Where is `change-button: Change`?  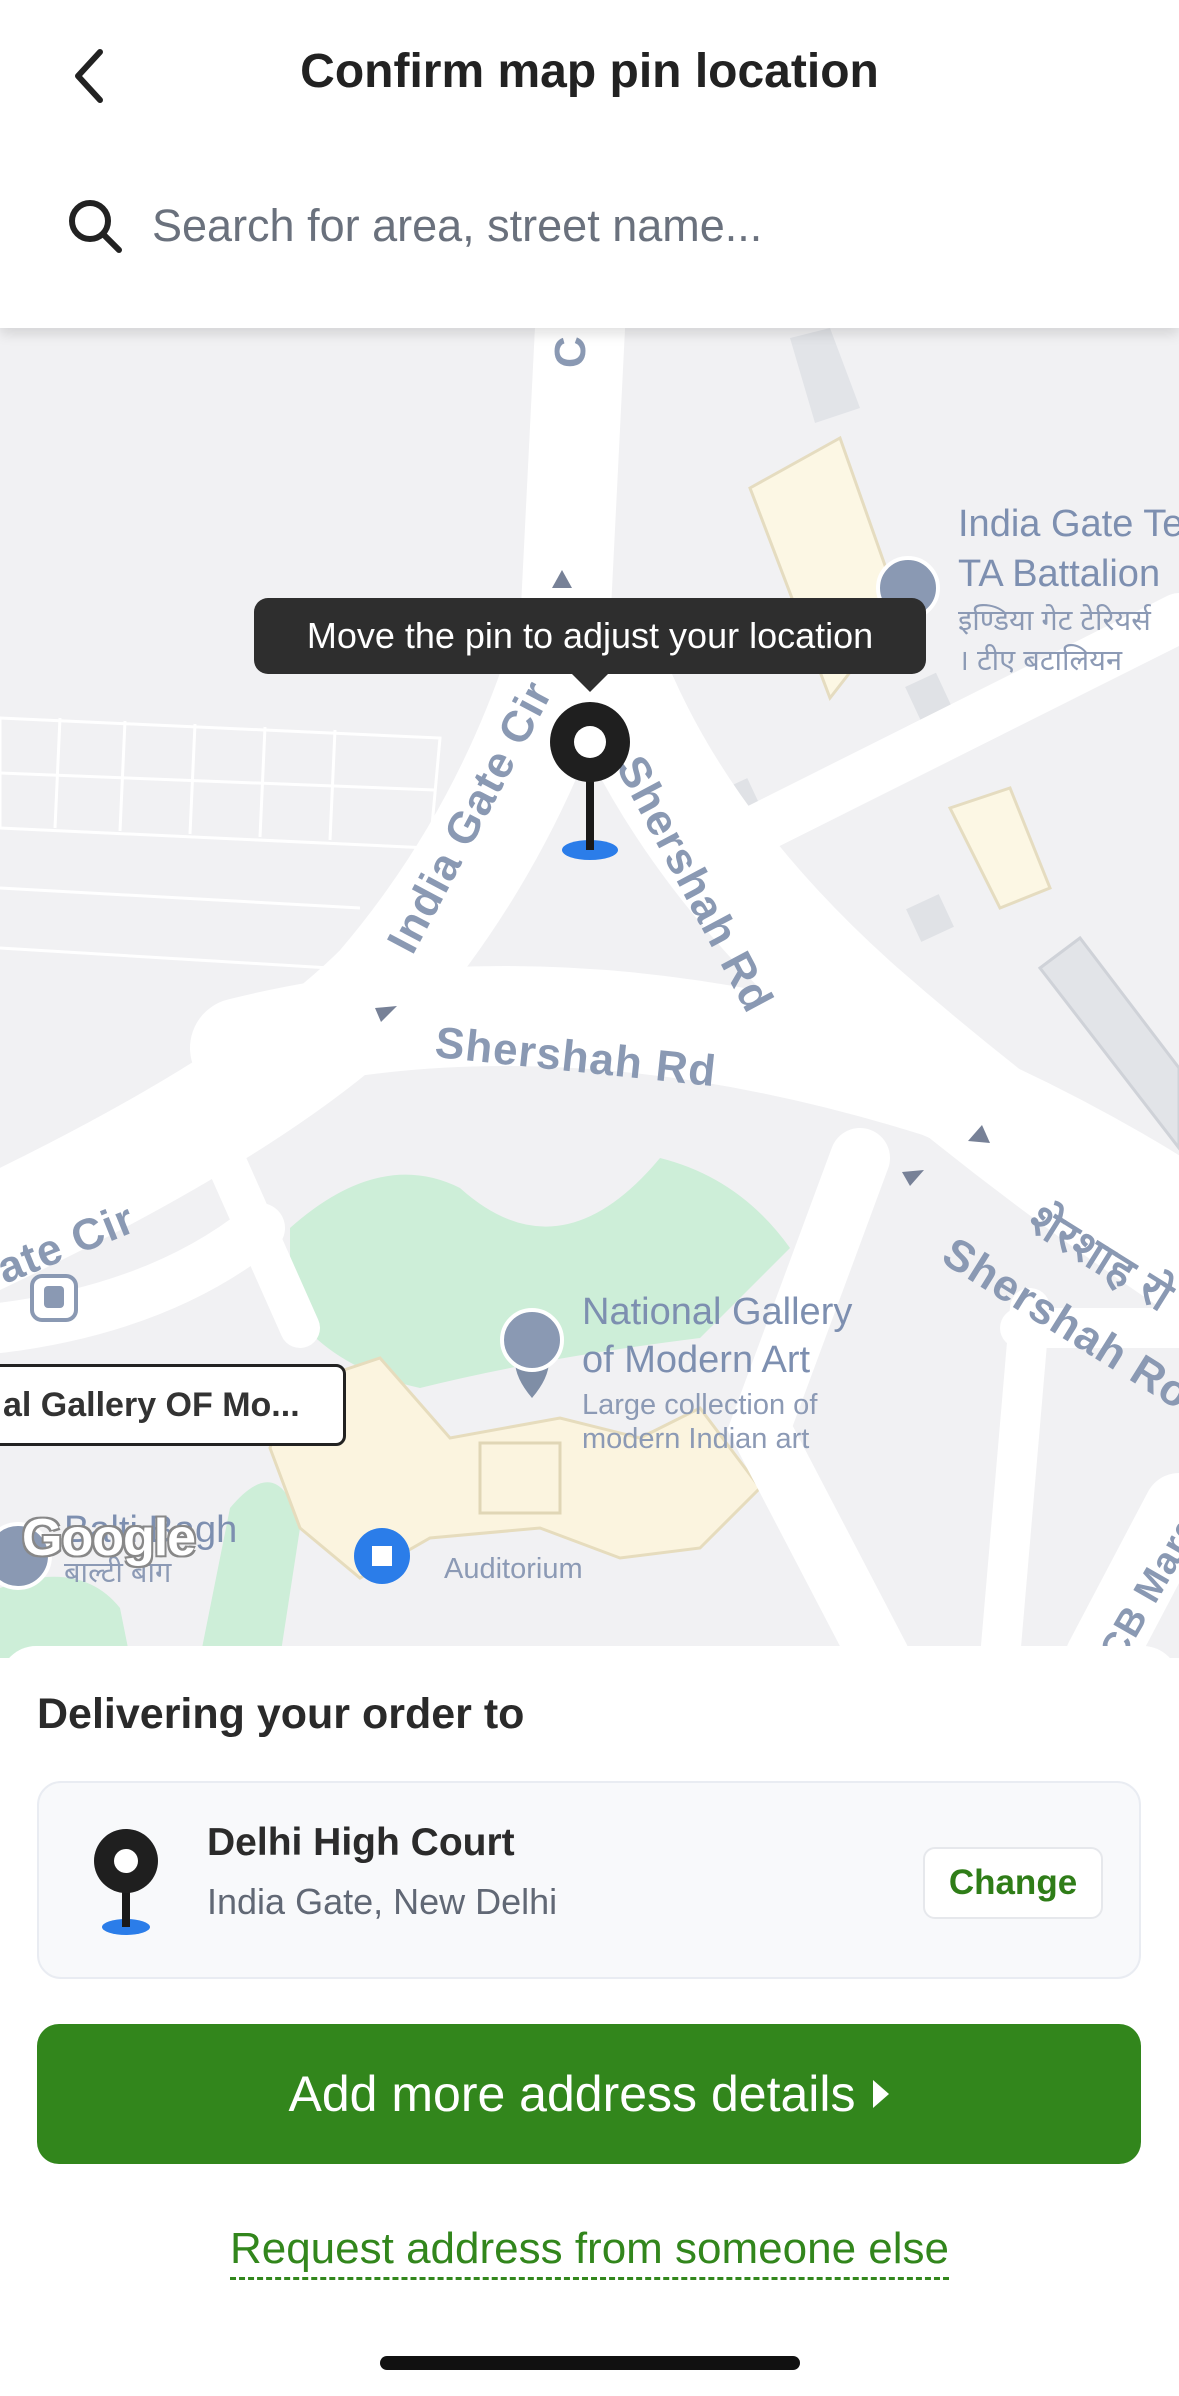
change-button: Change is located at coordinates (1013, 1883).